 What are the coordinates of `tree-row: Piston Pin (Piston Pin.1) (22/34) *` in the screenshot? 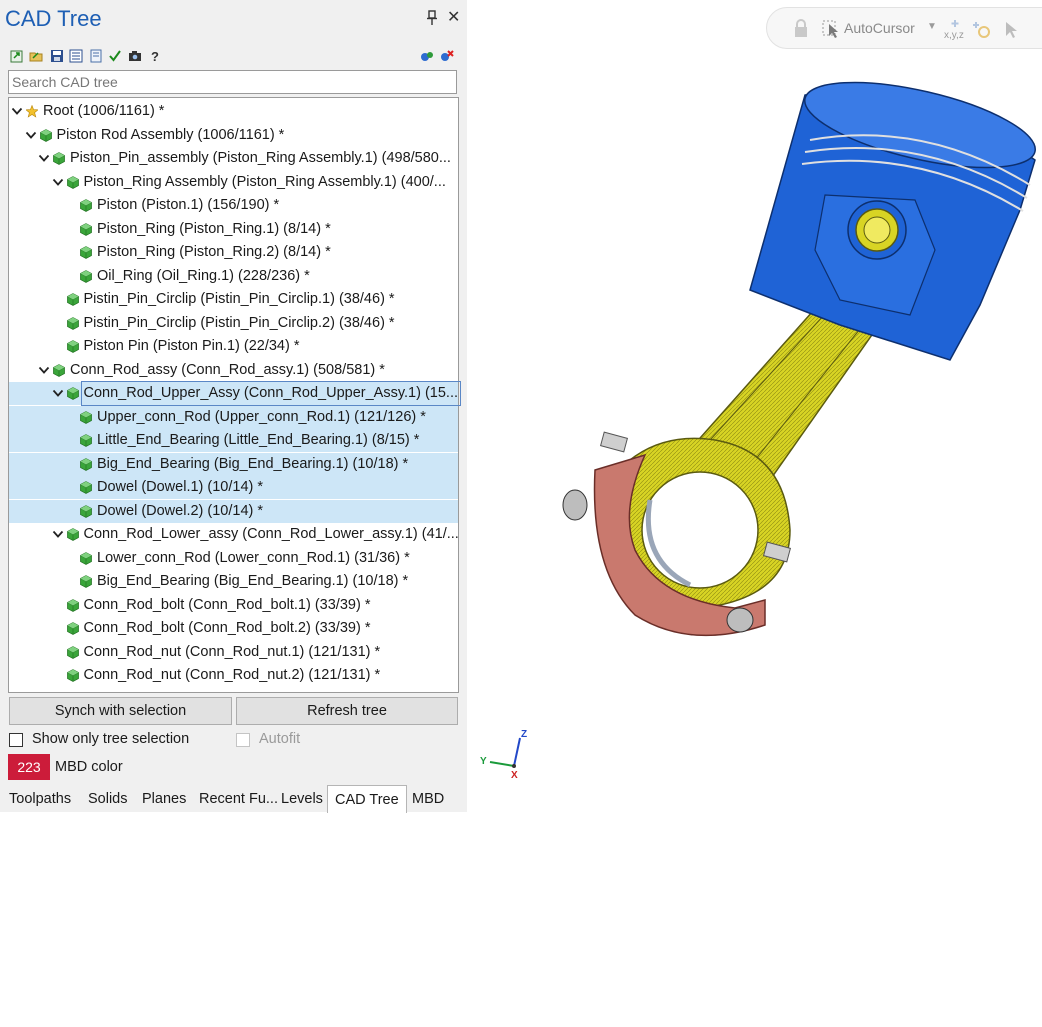 It's located at (233, 346).